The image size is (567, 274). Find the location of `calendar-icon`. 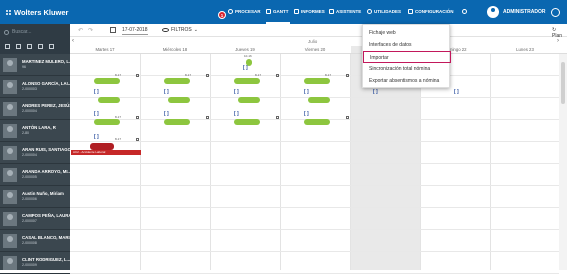

calendar-icon is located at coordinates (113, 30).